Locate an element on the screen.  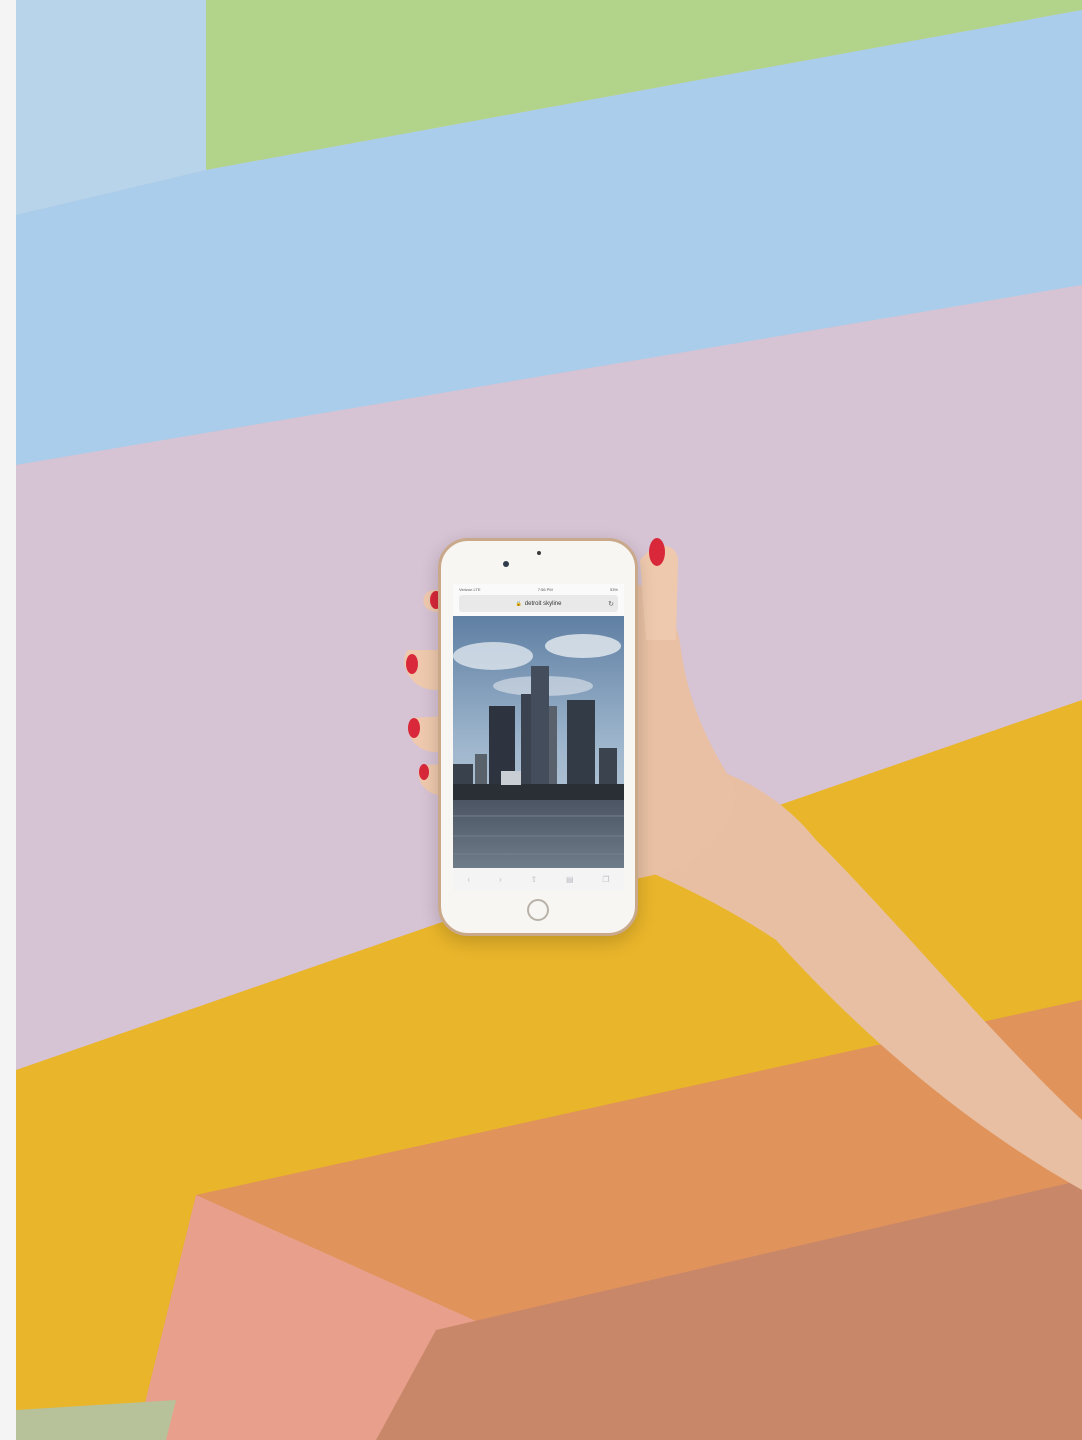
home-button is located at coordinates (538, 910).